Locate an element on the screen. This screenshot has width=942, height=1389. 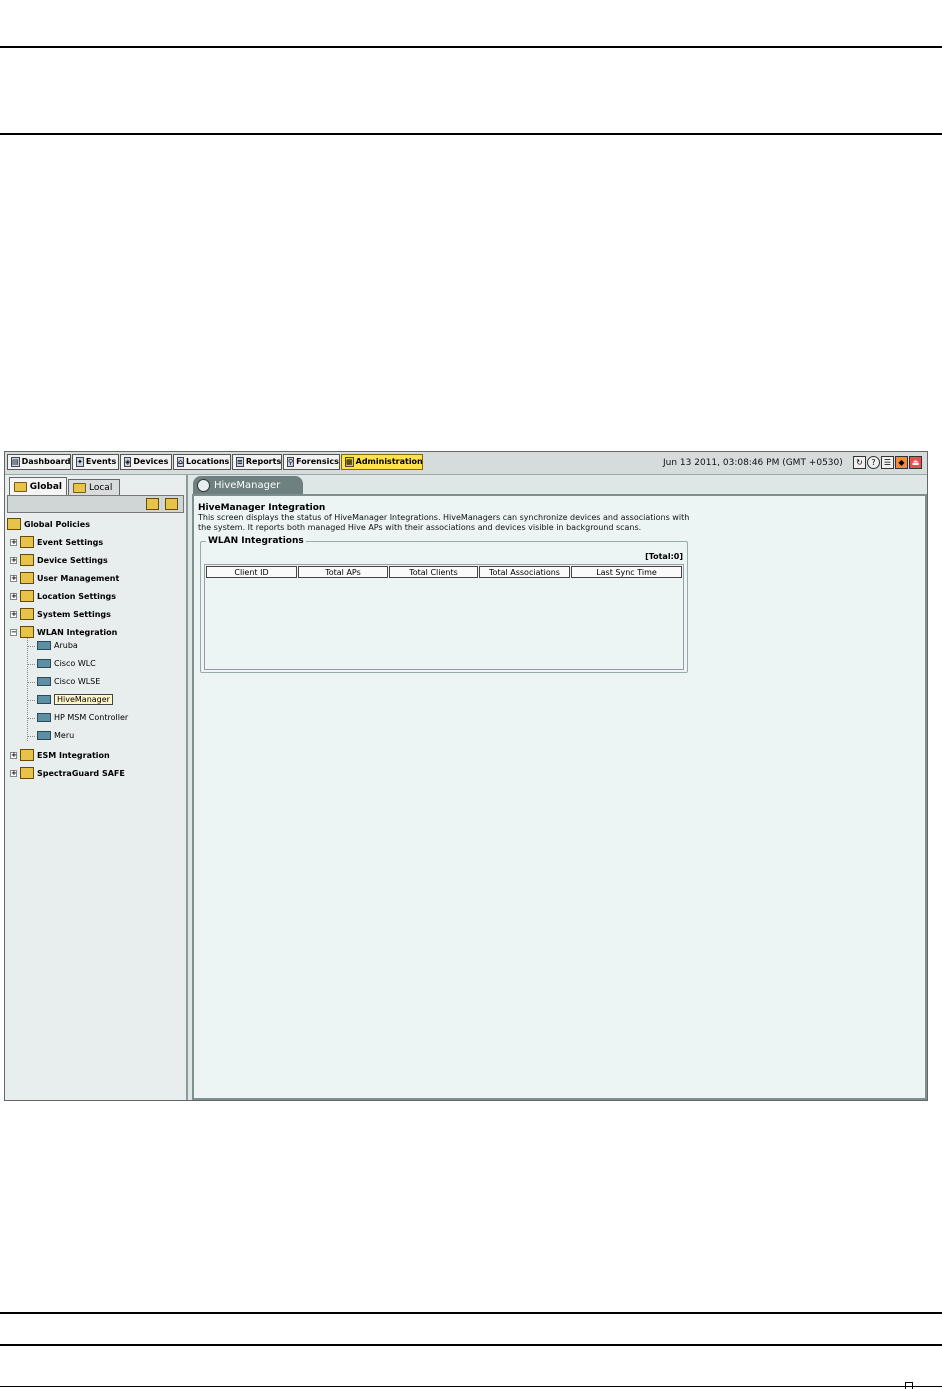
tree-item-cisco-wlse: Cisco WLSE is located at coordinates (68, 681).